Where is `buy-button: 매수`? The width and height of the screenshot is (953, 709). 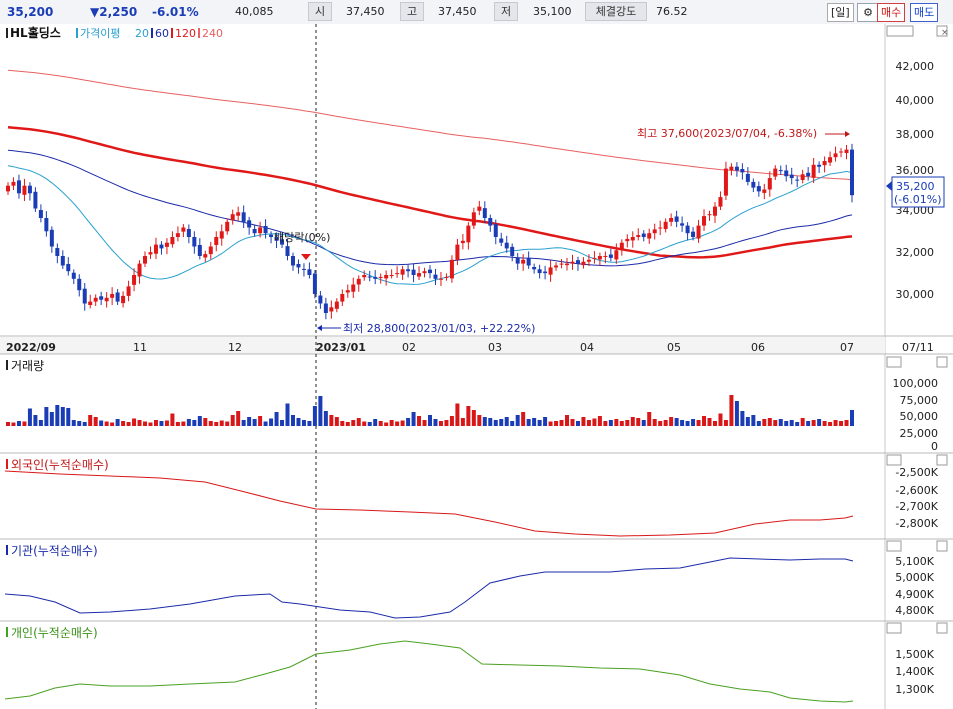 buy-button: 매수 is located at coordinates (891, 12).